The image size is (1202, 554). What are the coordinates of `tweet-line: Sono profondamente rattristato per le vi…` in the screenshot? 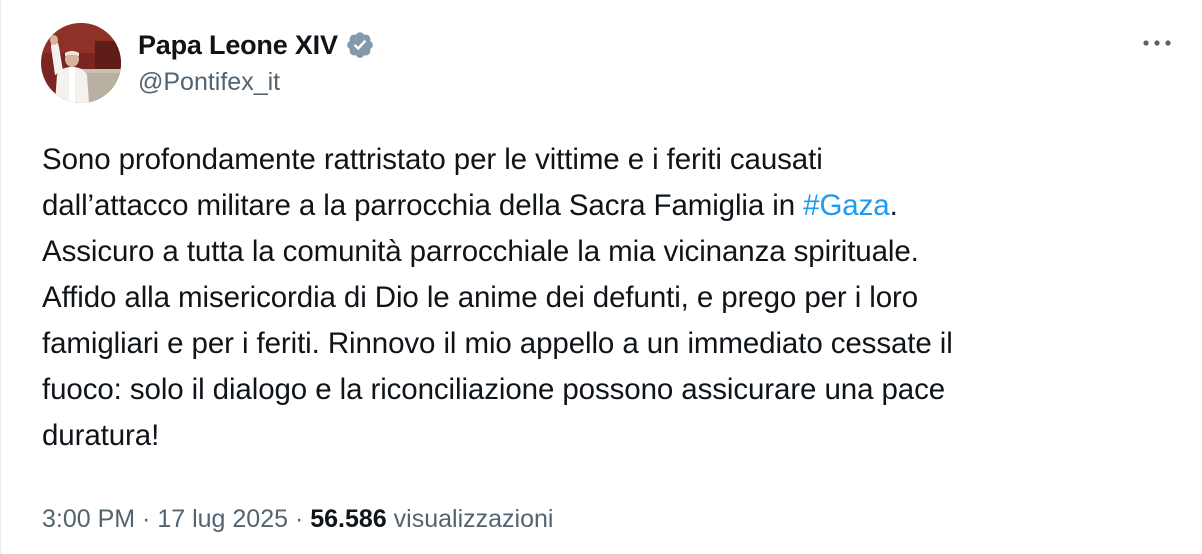 It's located at (432, 159).